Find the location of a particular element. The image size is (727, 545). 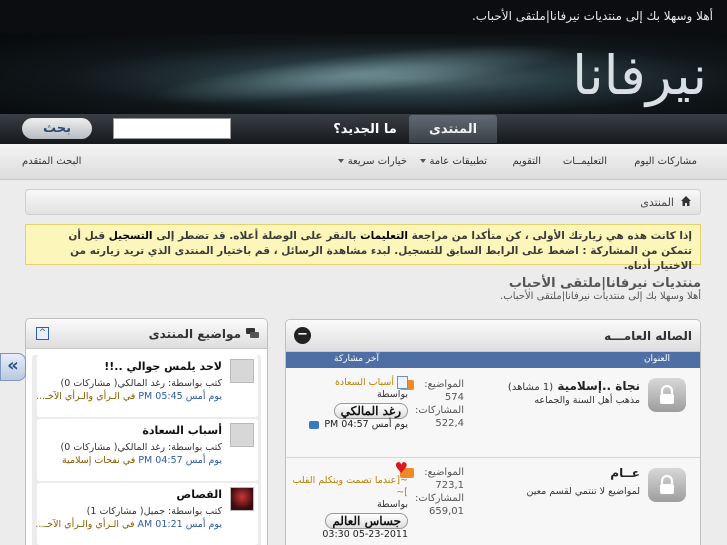

tab-forum: المنتدى is located at coordinates (453, 129).